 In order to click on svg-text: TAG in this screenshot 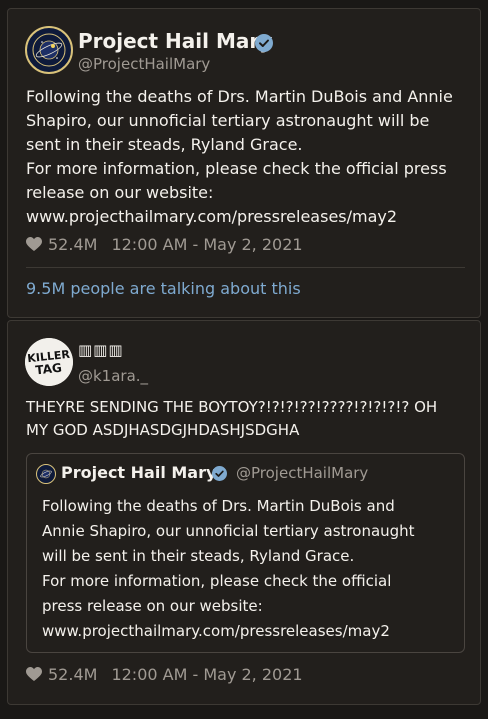, I will do `click(49, 369)`.